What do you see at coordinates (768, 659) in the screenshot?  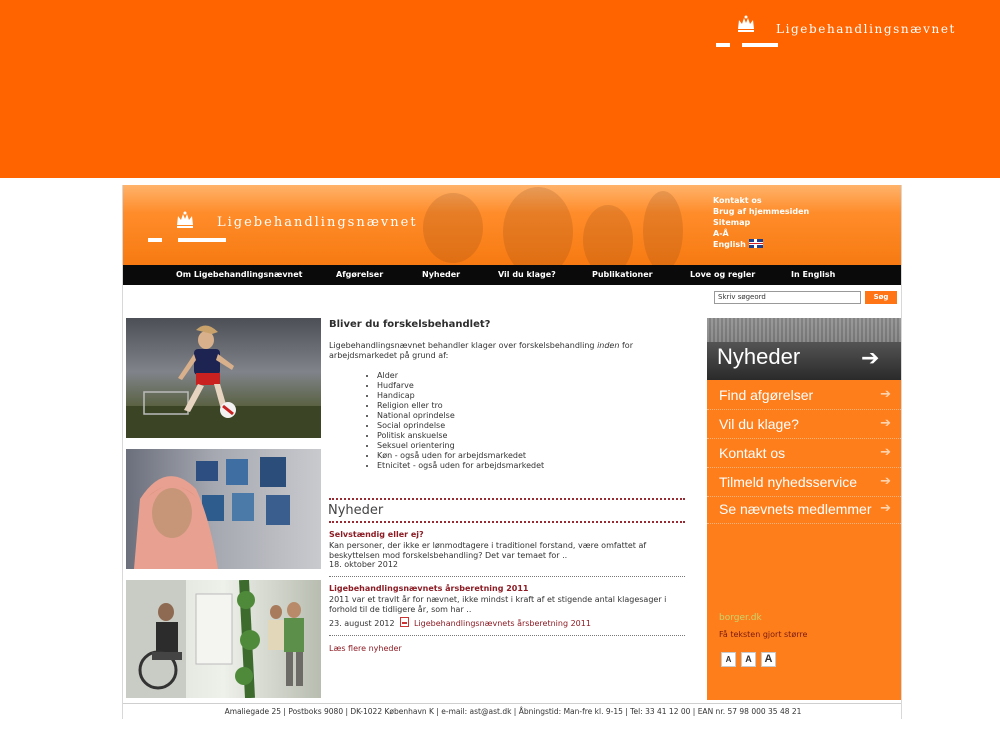 I see `text-size-large-button: A` at bounding box center [768, 659].